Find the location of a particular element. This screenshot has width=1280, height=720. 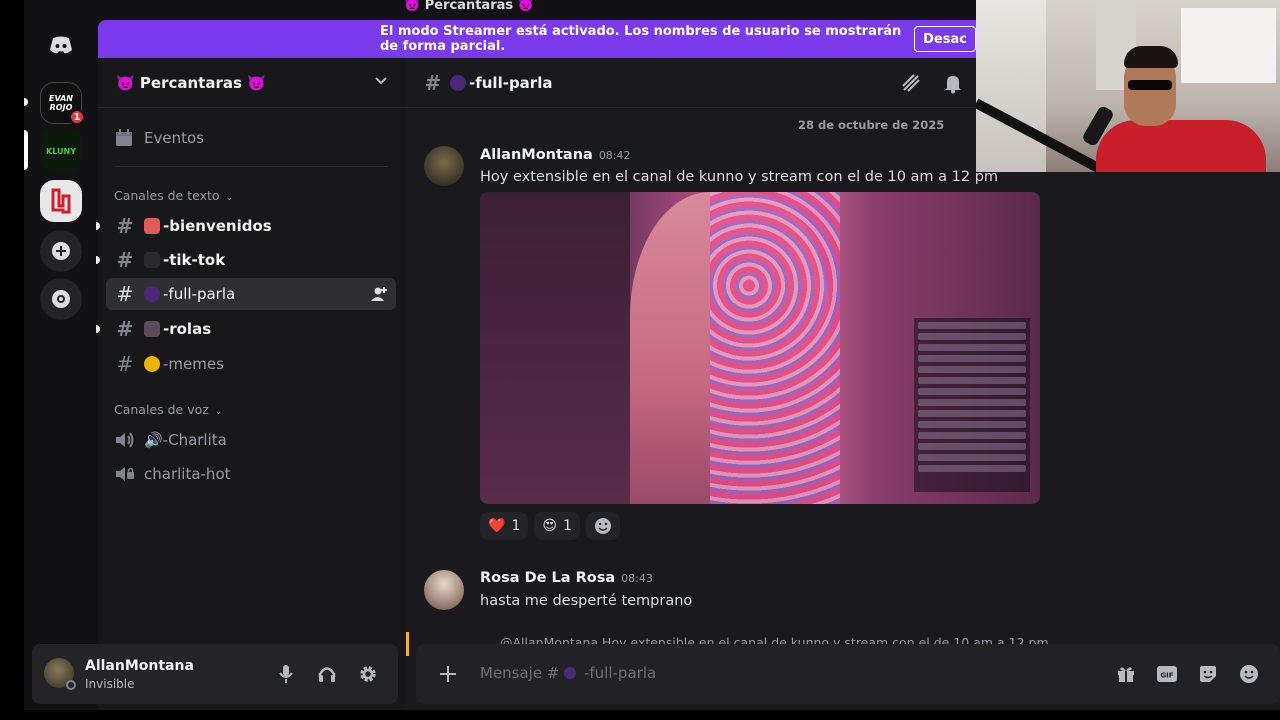

threads-icon is located at coordinates (911, 83).